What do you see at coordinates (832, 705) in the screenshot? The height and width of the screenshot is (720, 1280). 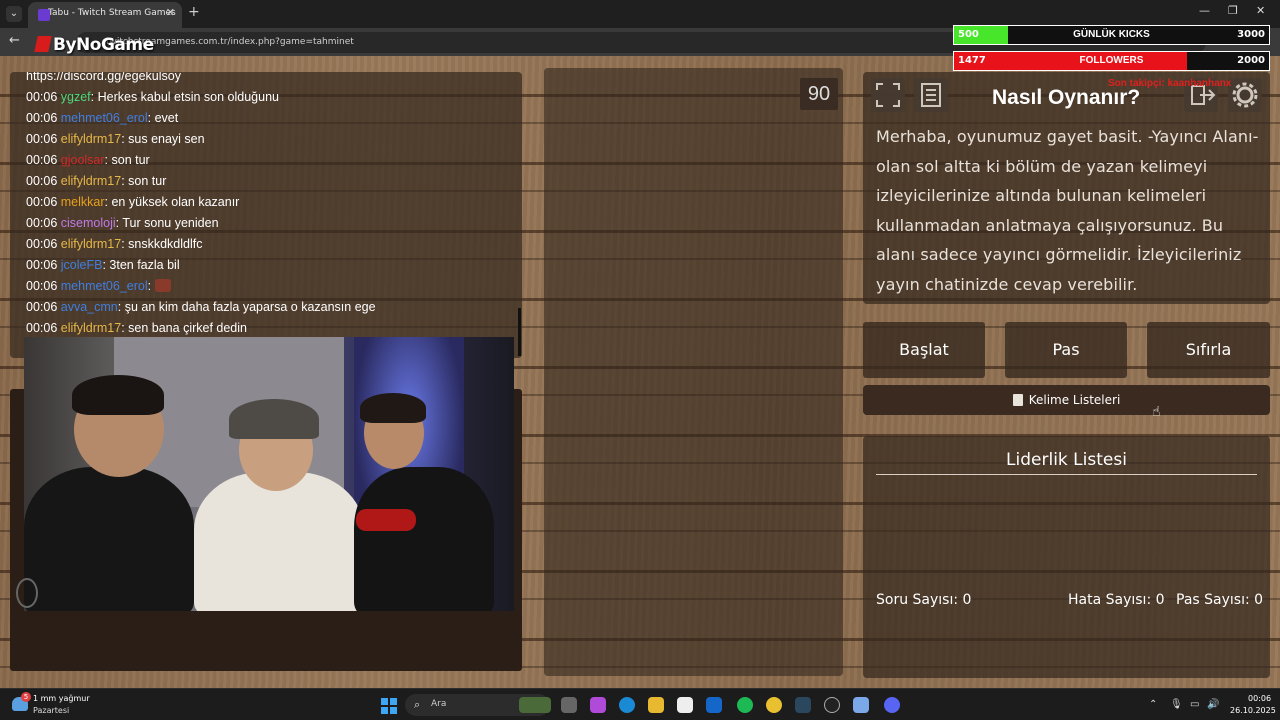 I see `obs-icon` at bounding box center [832, 705].